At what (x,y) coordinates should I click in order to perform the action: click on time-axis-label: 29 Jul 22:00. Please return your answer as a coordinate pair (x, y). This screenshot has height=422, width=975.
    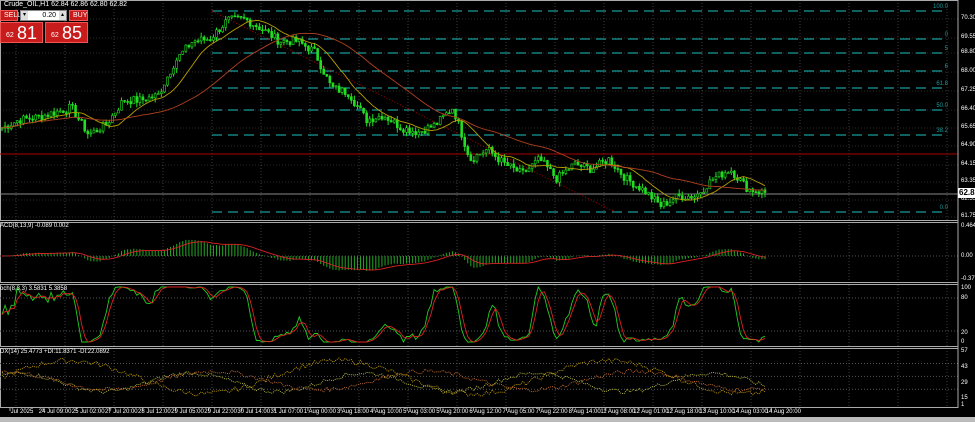
    Looking at the image, I should click on (220, 412).